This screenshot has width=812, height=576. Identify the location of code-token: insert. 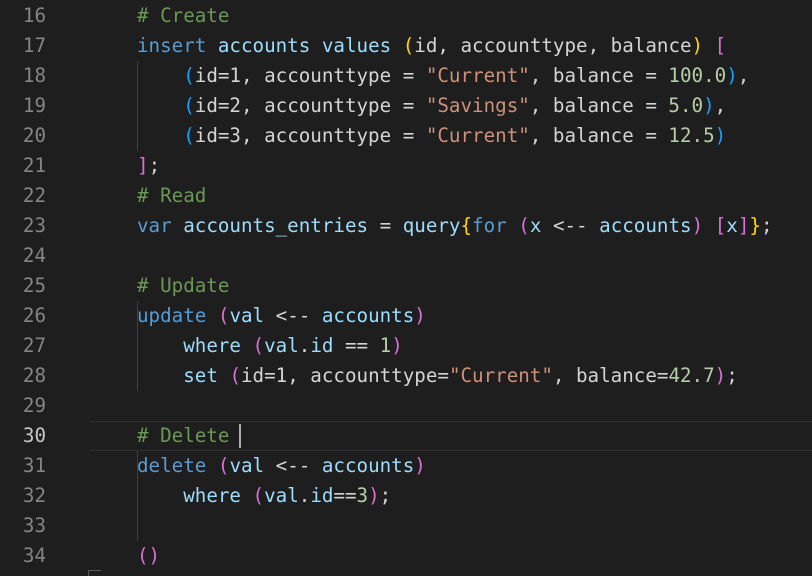
(172, 45).